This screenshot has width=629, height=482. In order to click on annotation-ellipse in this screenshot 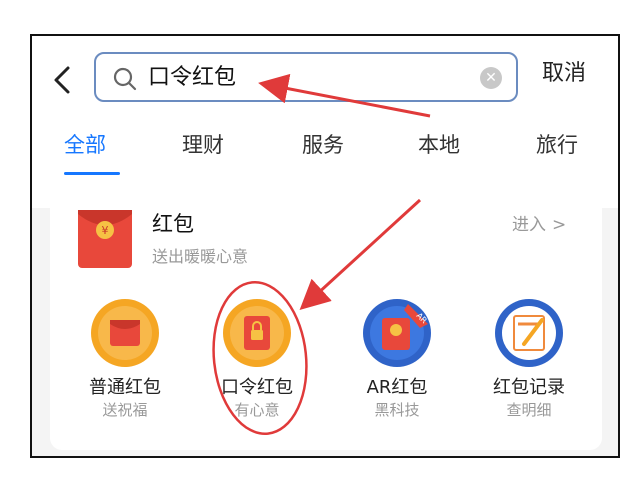, I will do `click(260, 358)`.